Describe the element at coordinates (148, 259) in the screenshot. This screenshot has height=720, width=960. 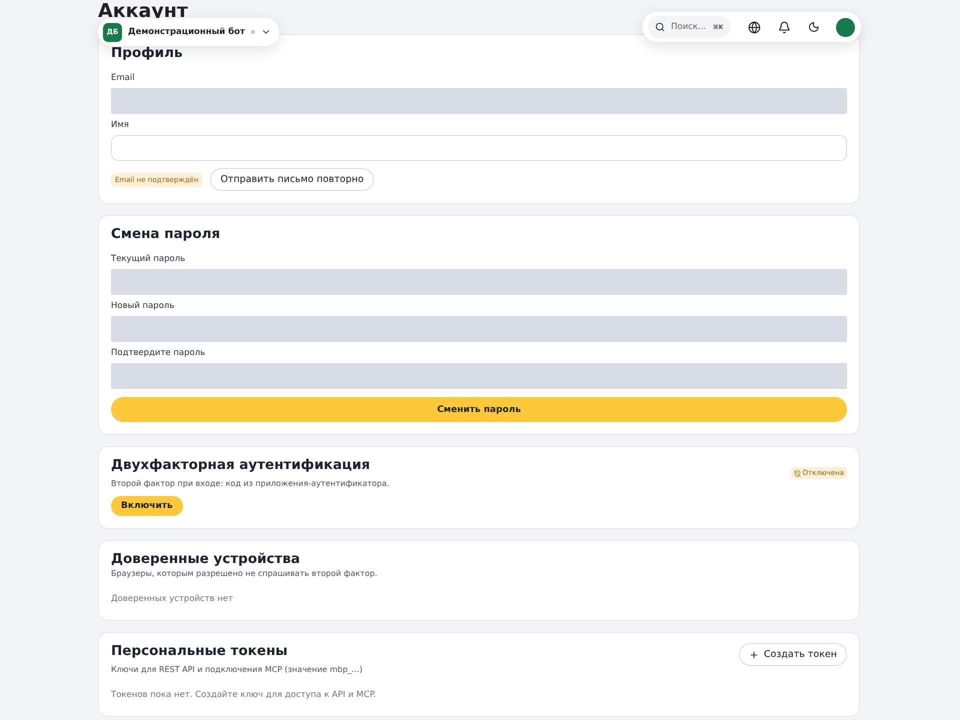
I see `field-label: Текущий пароль` at that location.